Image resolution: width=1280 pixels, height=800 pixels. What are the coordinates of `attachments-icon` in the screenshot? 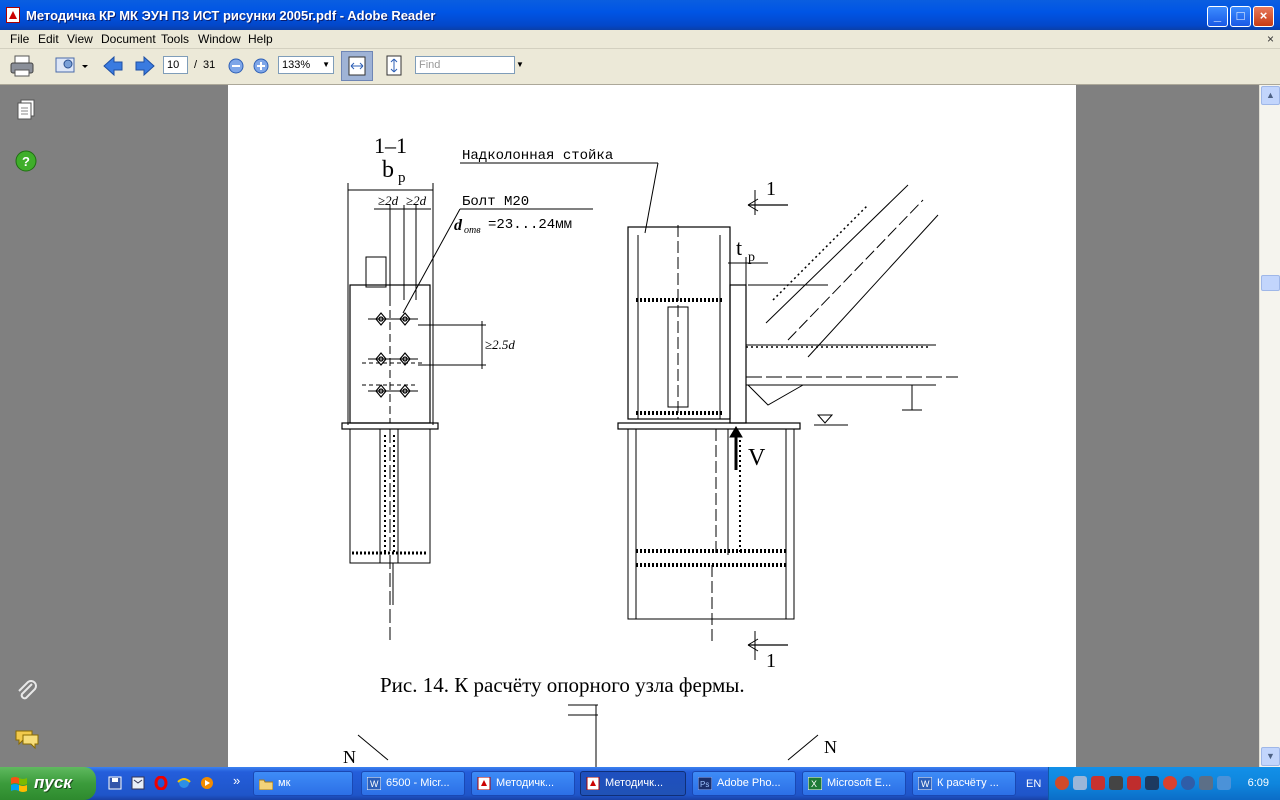 It's located at (27, 691).